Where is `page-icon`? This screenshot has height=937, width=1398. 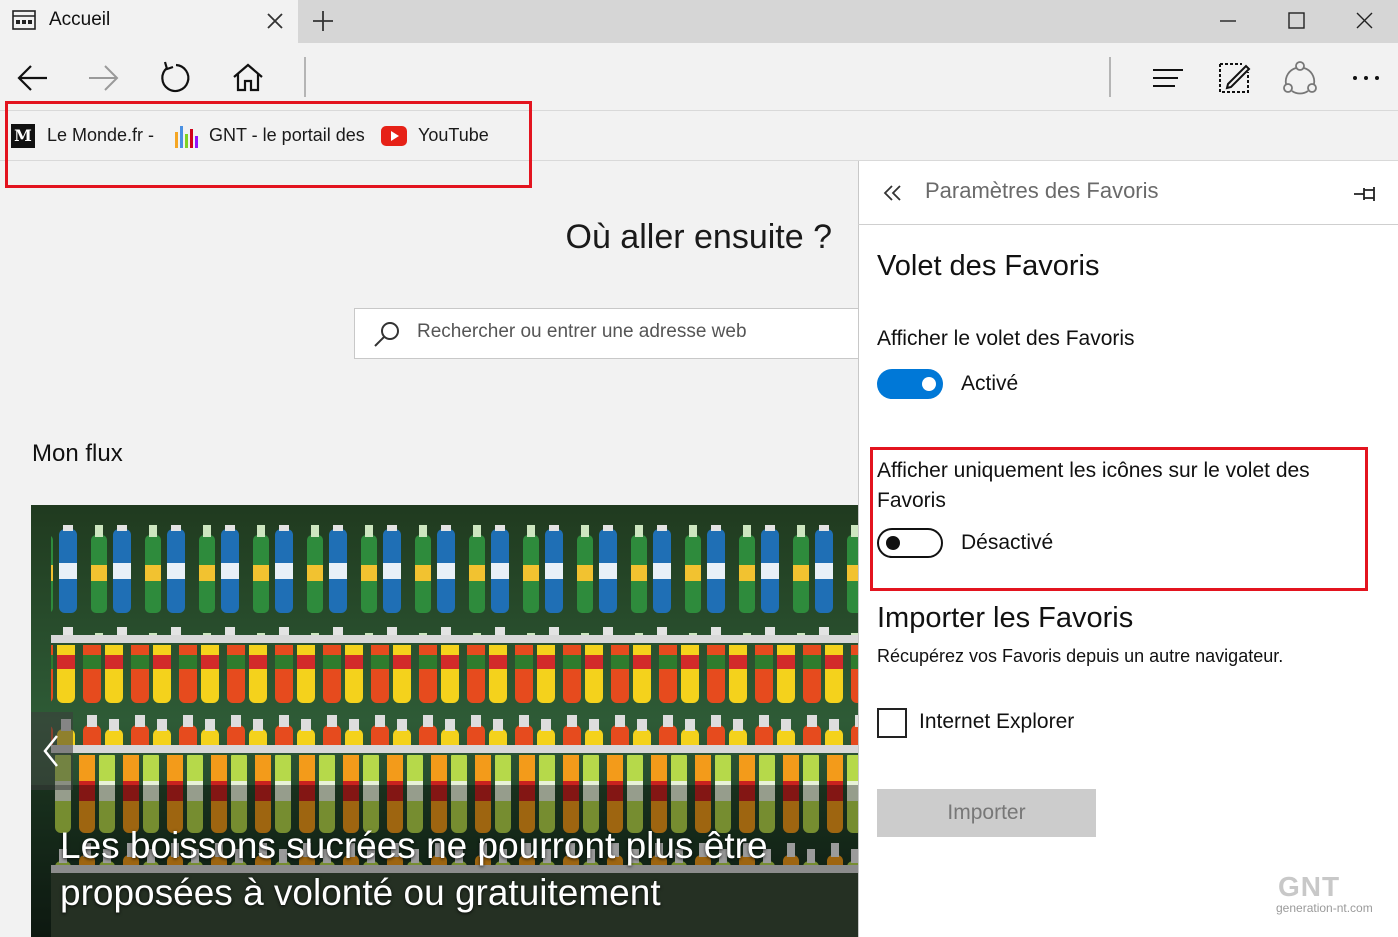
page-icon is located at coordinates (24, 20).